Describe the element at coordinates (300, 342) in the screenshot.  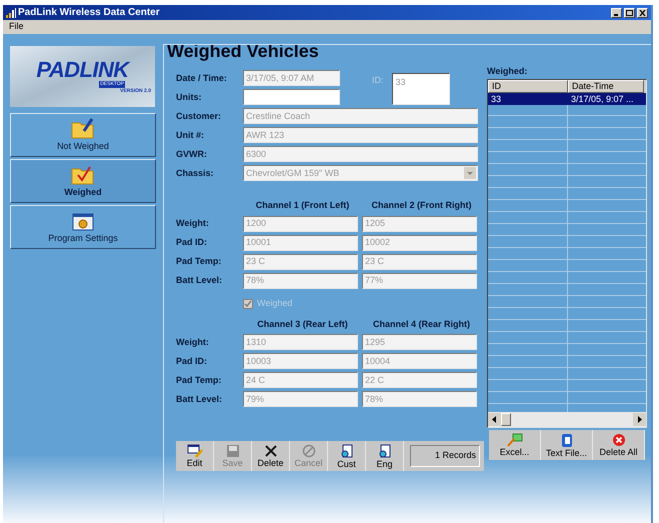
I see `input-field: 1310` at that location.